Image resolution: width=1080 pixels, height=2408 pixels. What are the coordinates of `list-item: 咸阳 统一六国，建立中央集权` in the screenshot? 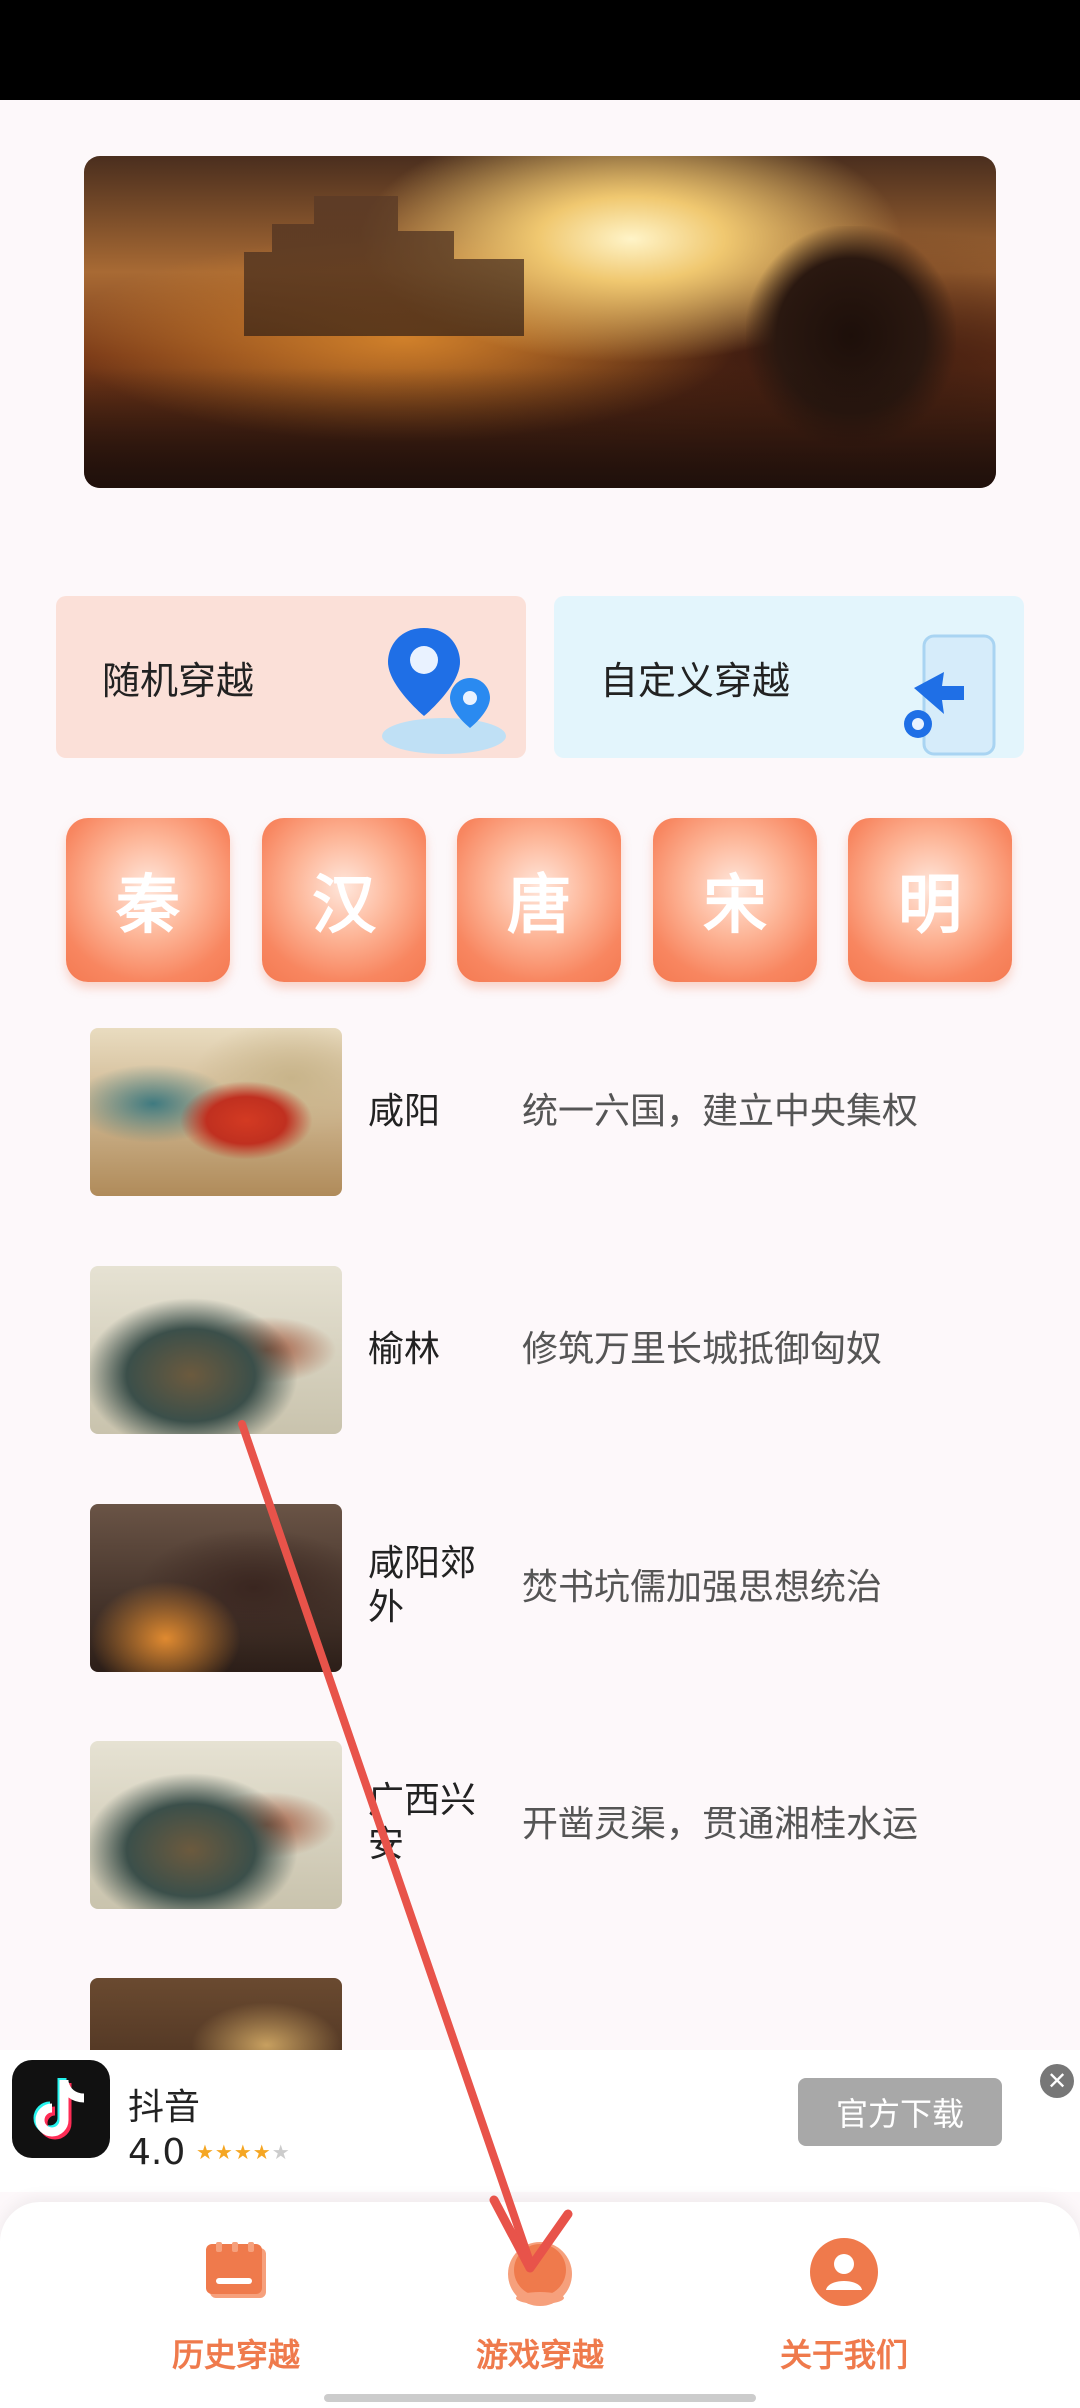 It's located at (560, 1112).